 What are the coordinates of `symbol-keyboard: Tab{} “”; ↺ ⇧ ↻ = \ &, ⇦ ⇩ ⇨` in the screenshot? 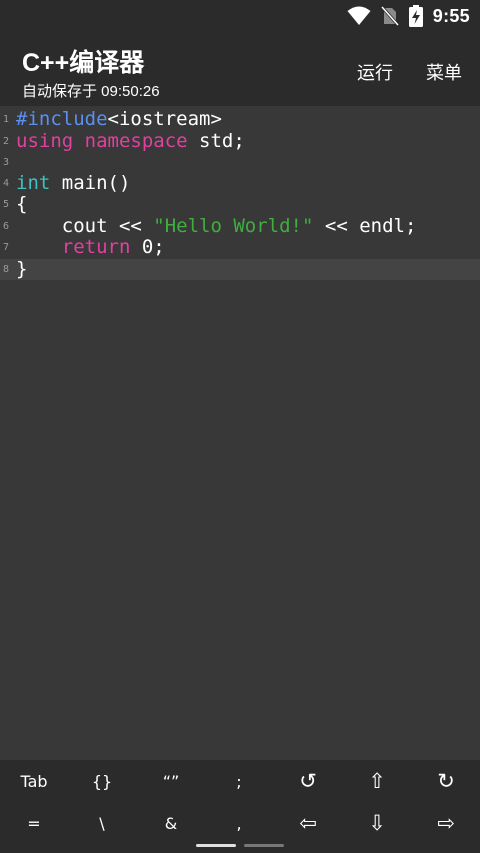 It's located at (240, 806).